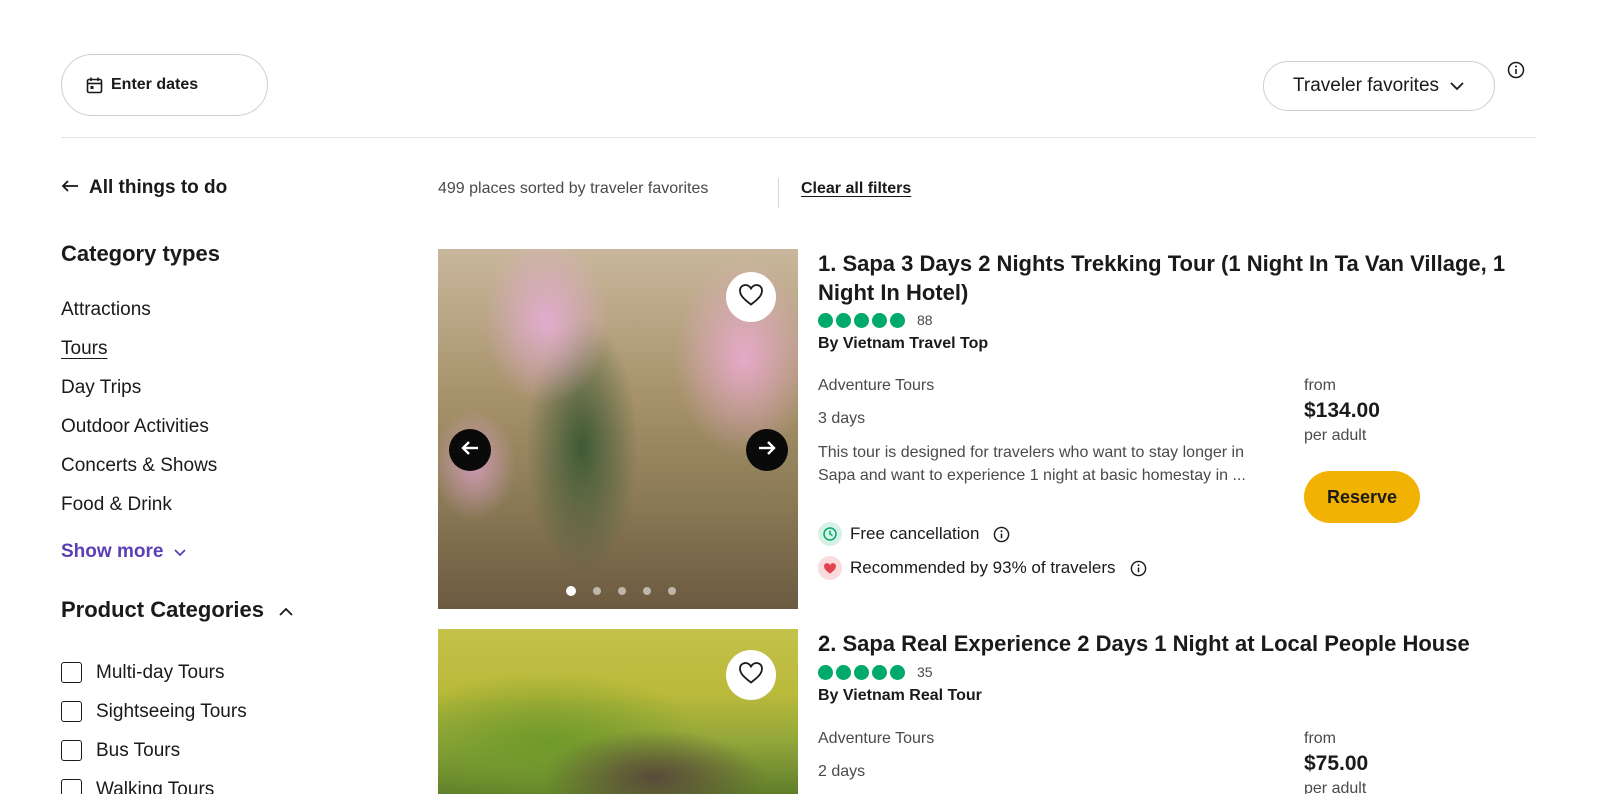 The height and width of the screenshot is (794, 1600). Describe the element at coordinates (139, 315) in the screenshot. I see `category-item-attractions: Attractions` at that location.